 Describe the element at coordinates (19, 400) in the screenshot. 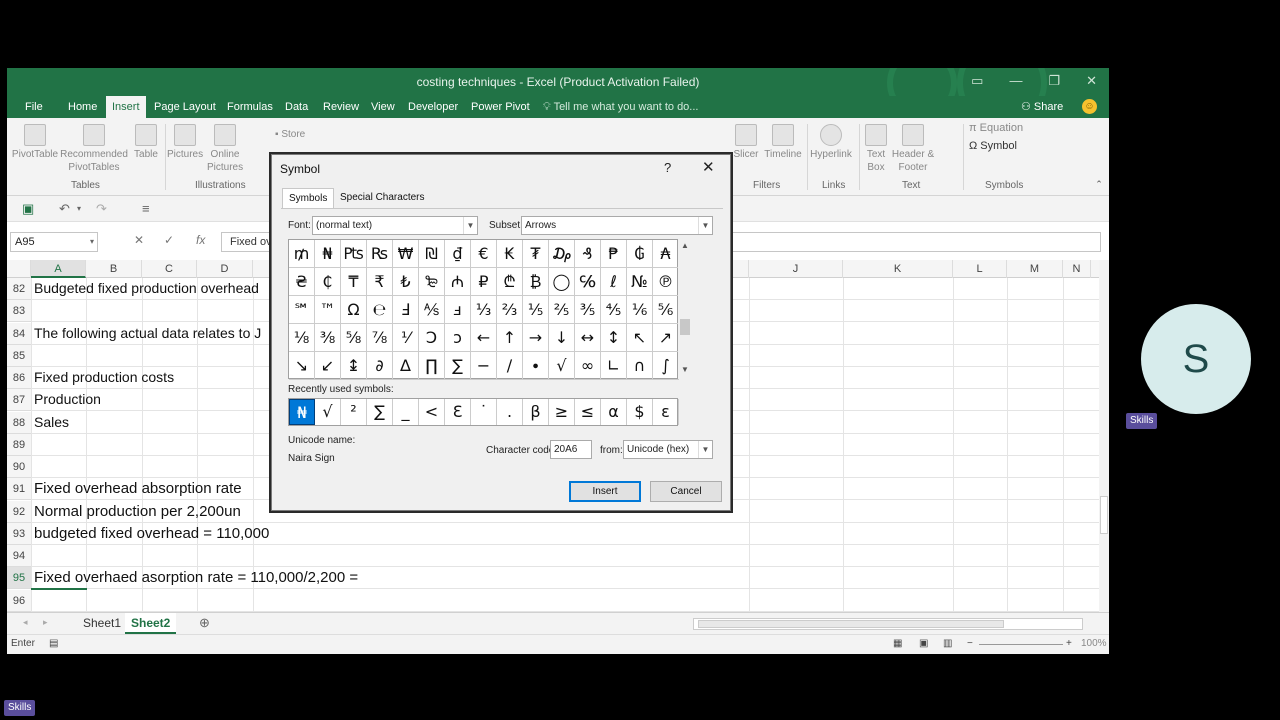

I see `row-header: 87` at that location.